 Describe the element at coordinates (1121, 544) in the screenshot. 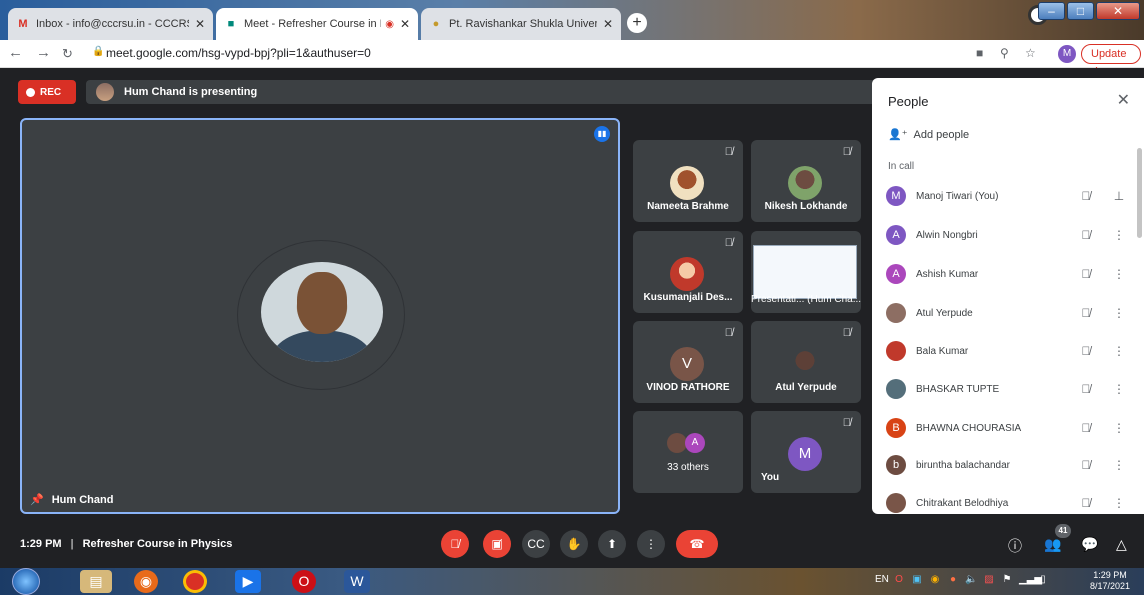

I see `activities-icon: △` at that location.